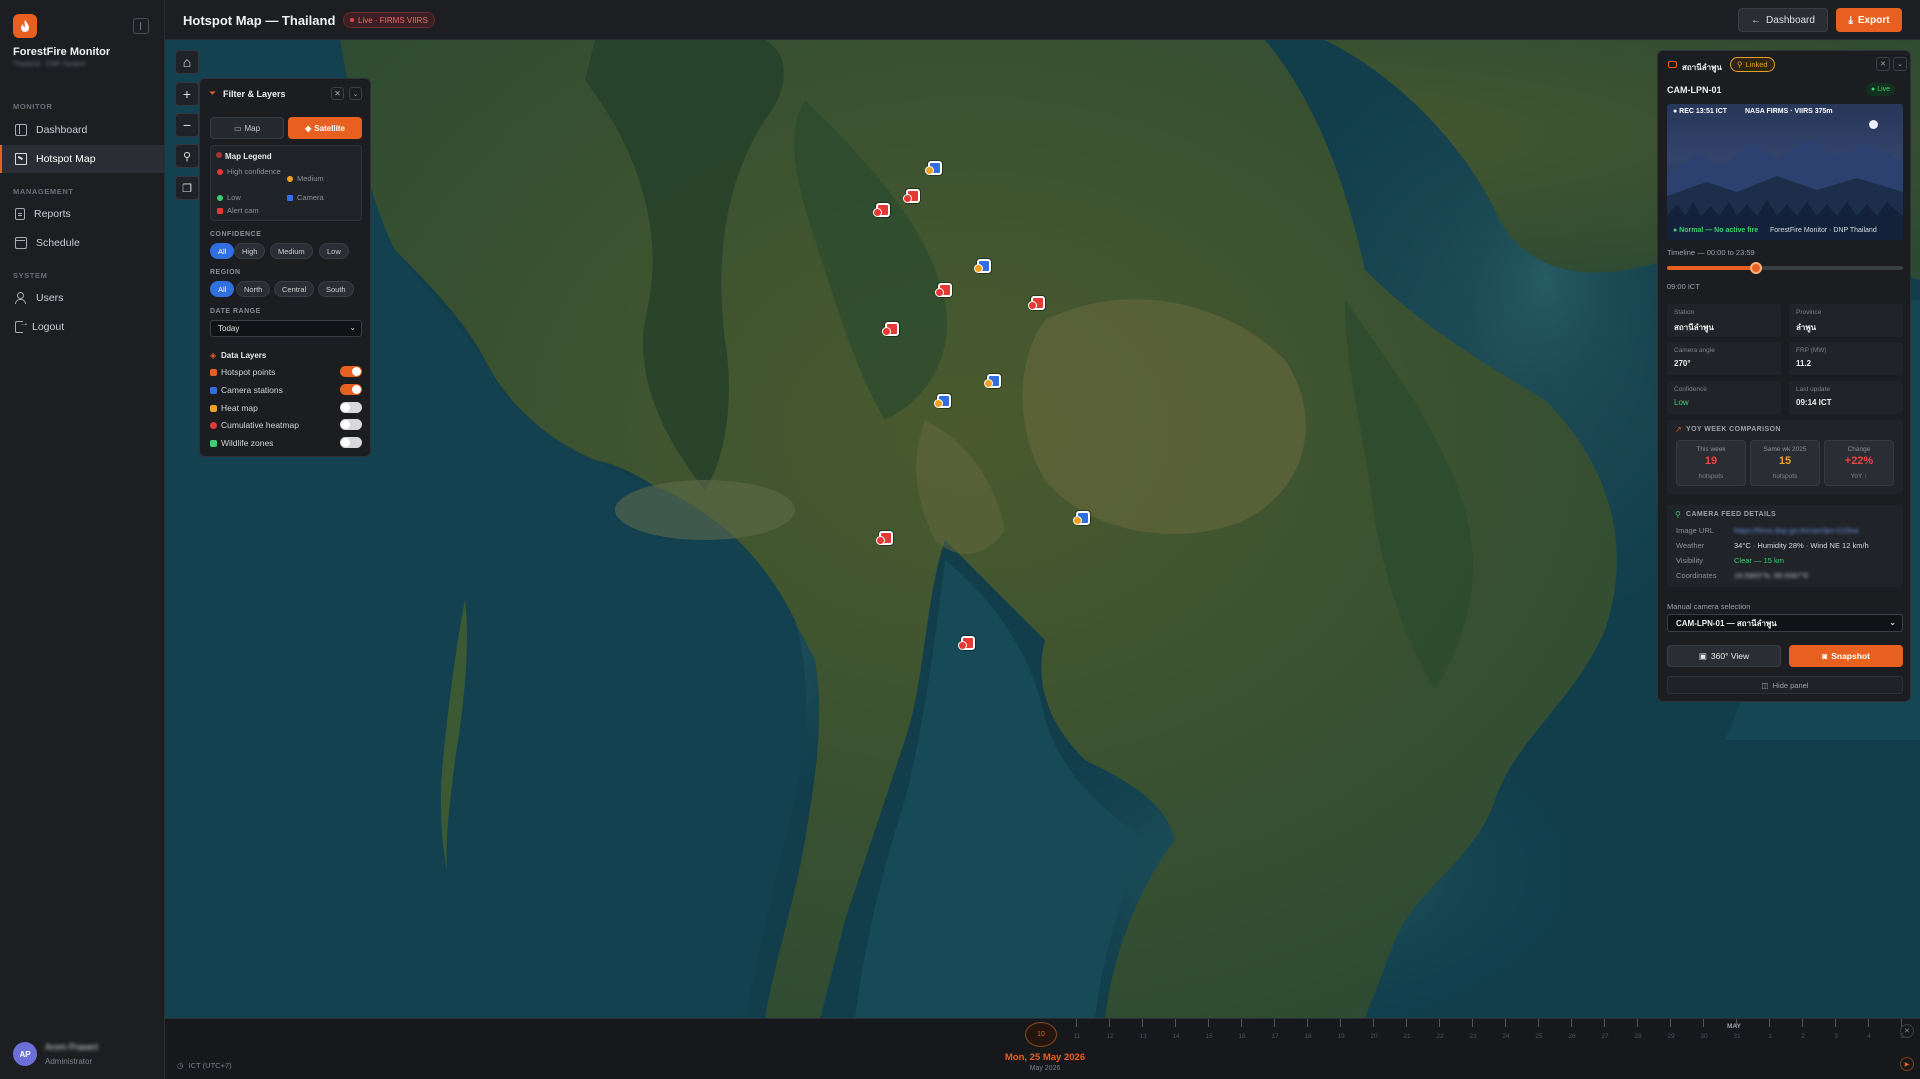 Image resolution: width=1920 pixels, height=1079 pixels. Describe the element at coordinates (1813, 389) in the screenshot. I see `info-key: Last update` at that location.